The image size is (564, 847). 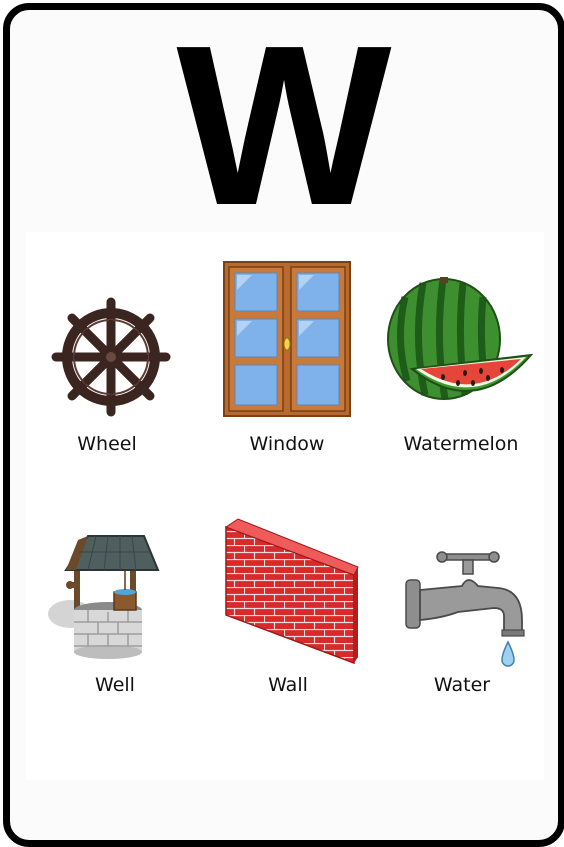 I want to click on item-label-watermelon: Watermelon, so click(x=461, y=444).